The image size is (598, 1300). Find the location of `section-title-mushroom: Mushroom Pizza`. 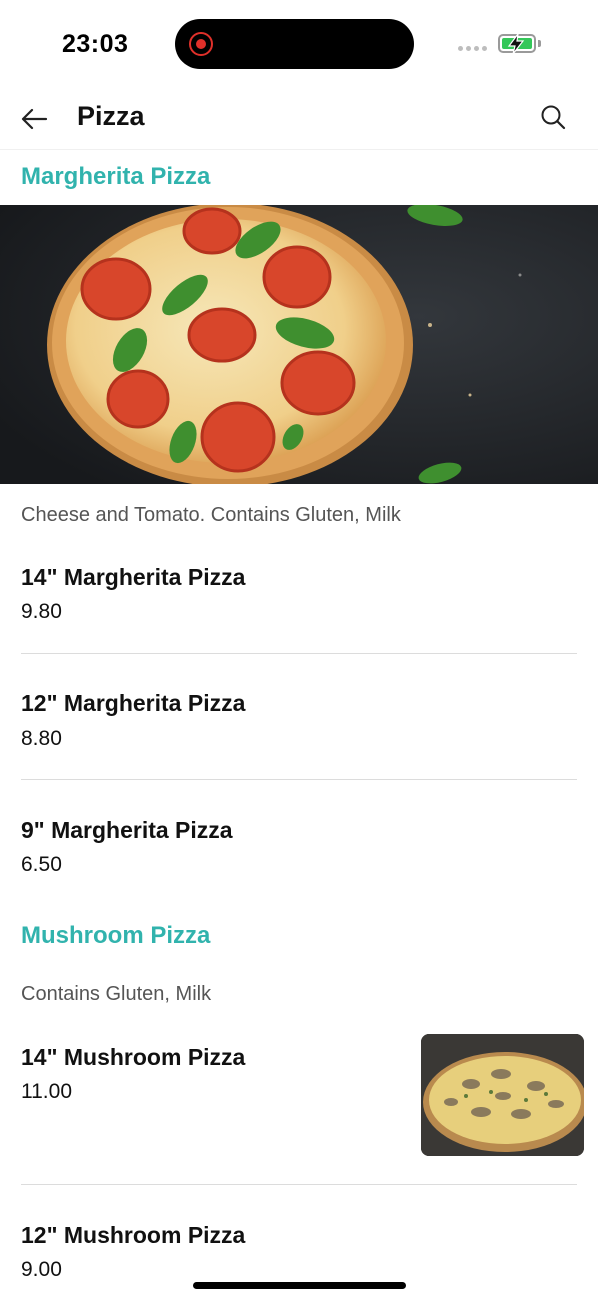

section-title-mushroom: Mushroom Pizza is located at coordinates (116, 935).